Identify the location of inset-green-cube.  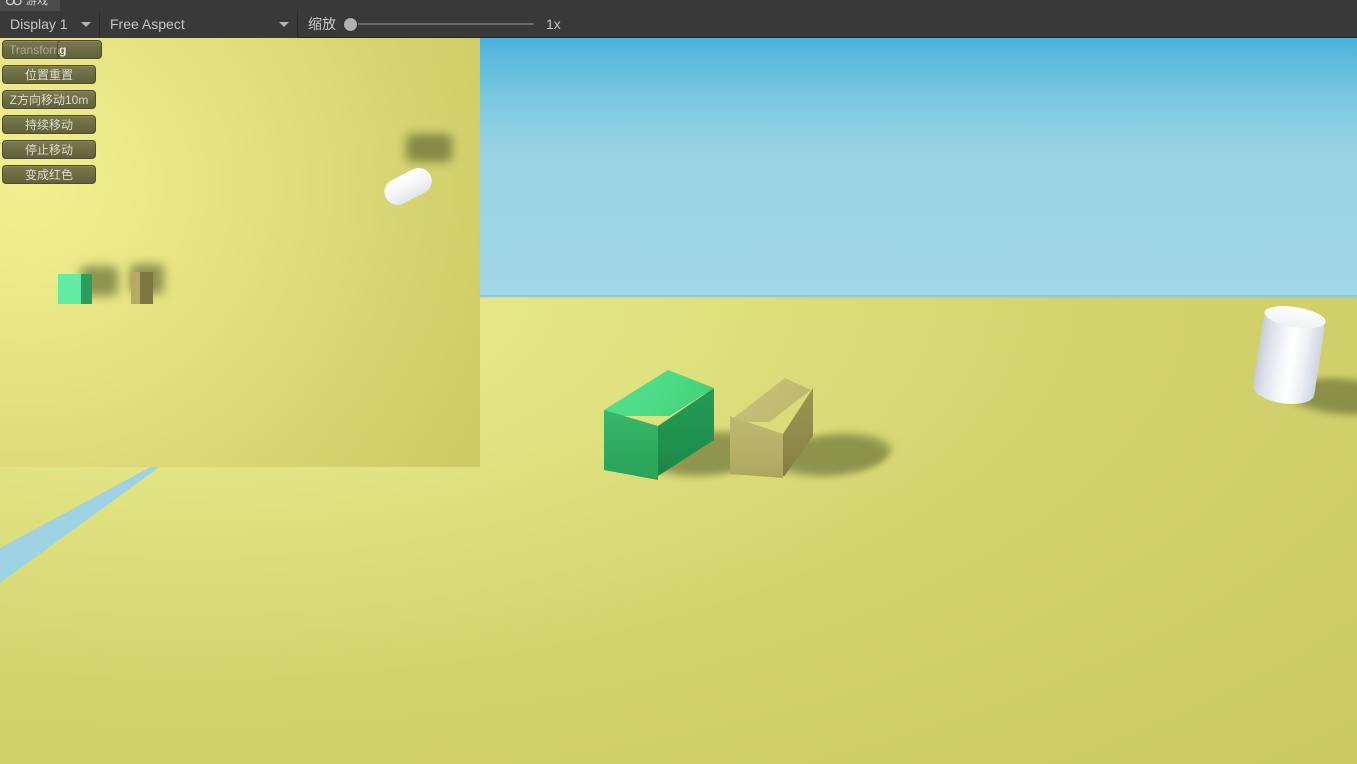
(75, 289).